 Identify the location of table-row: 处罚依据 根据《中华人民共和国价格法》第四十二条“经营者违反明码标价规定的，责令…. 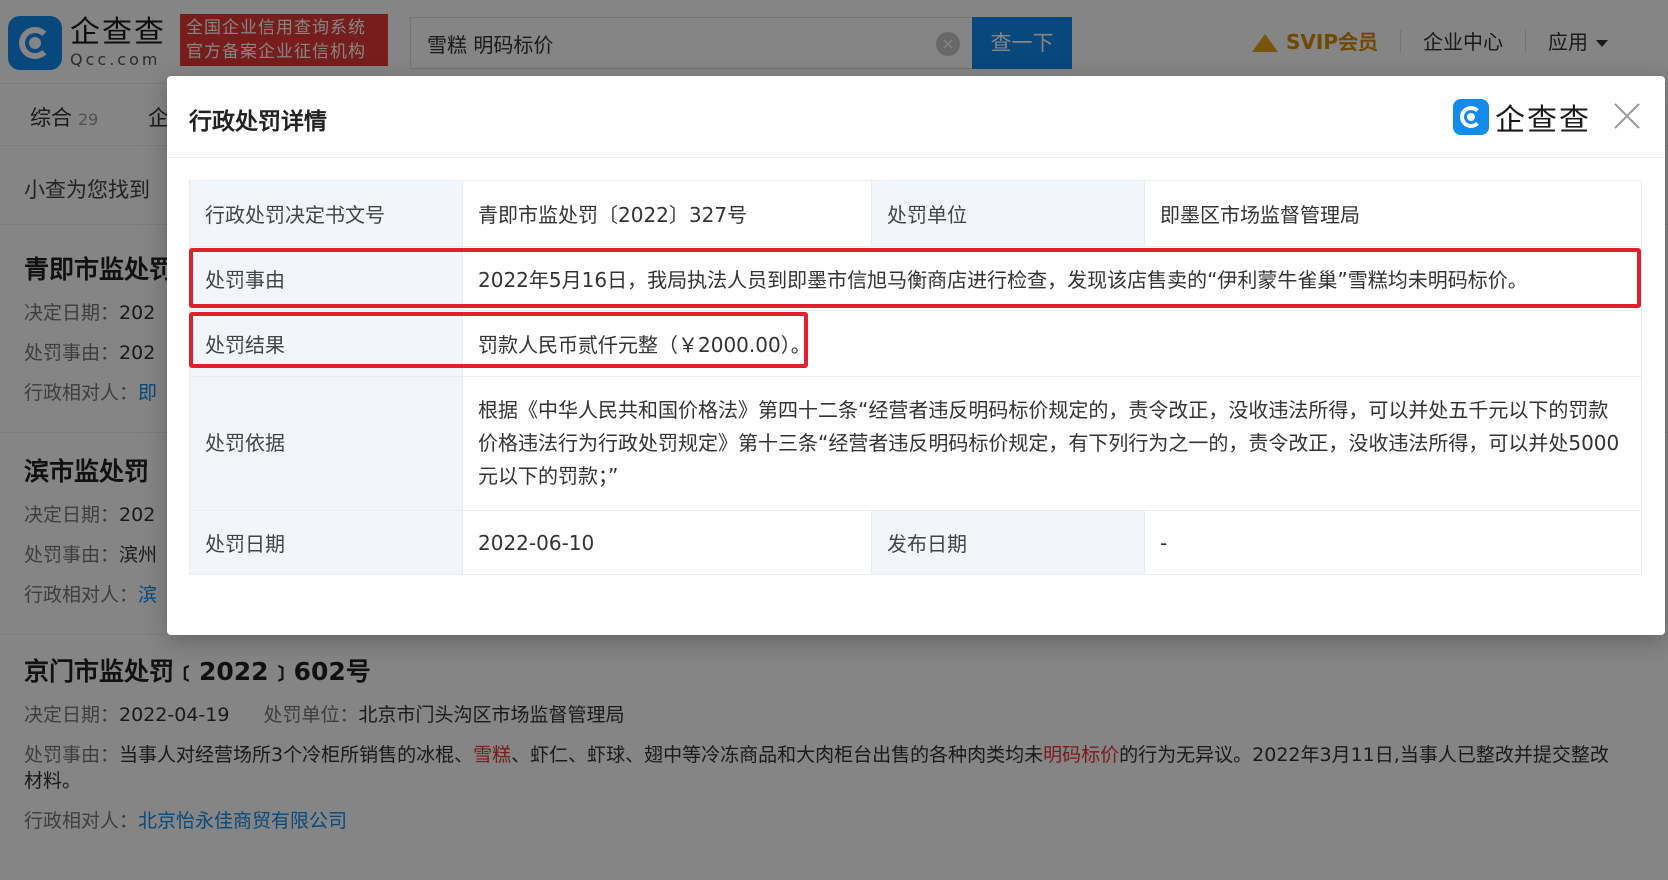
(915, 443).